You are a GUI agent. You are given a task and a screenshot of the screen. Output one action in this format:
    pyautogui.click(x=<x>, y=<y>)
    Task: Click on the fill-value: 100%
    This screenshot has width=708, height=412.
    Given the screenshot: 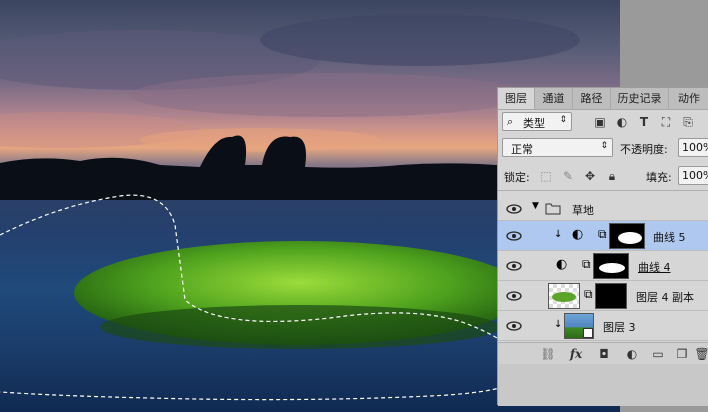 What is the action you would take?
    pyautogui.click(x=695, y=175)
    